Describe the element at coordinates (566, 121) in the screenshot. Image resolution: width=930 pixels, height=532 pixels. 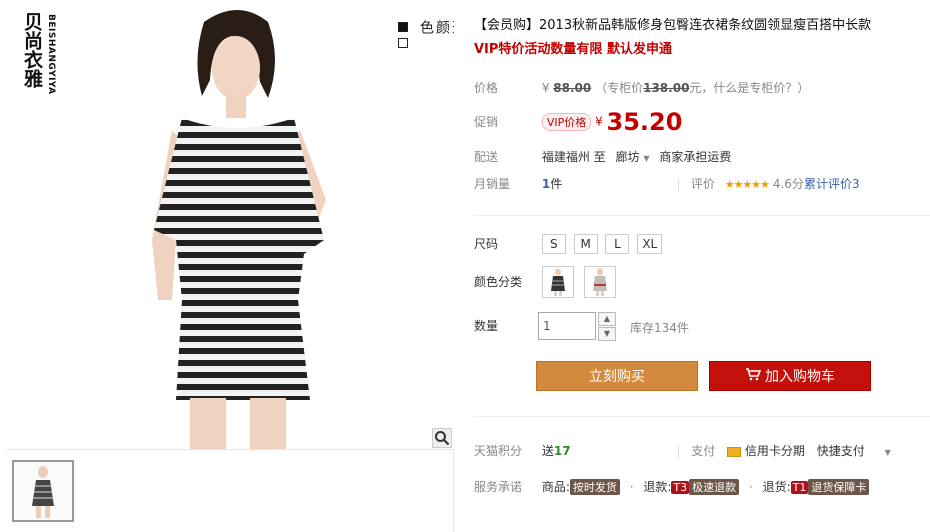
I see `vip-price-tag: VIP价格` at that location.